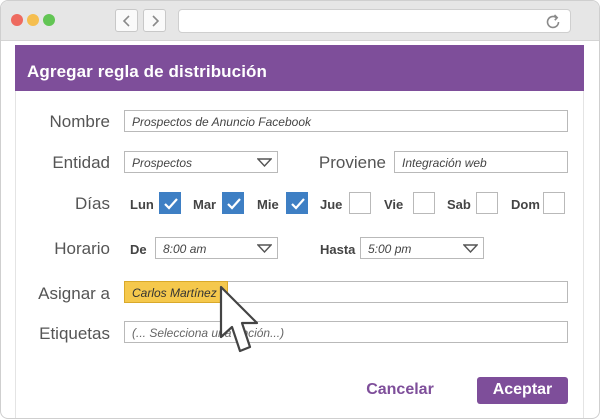 The image size is (600, 419). What do you see at coordinates (481, 162) in the screenshot?
I see `proviene-field: Integración web` at bounding box center [481, 162].